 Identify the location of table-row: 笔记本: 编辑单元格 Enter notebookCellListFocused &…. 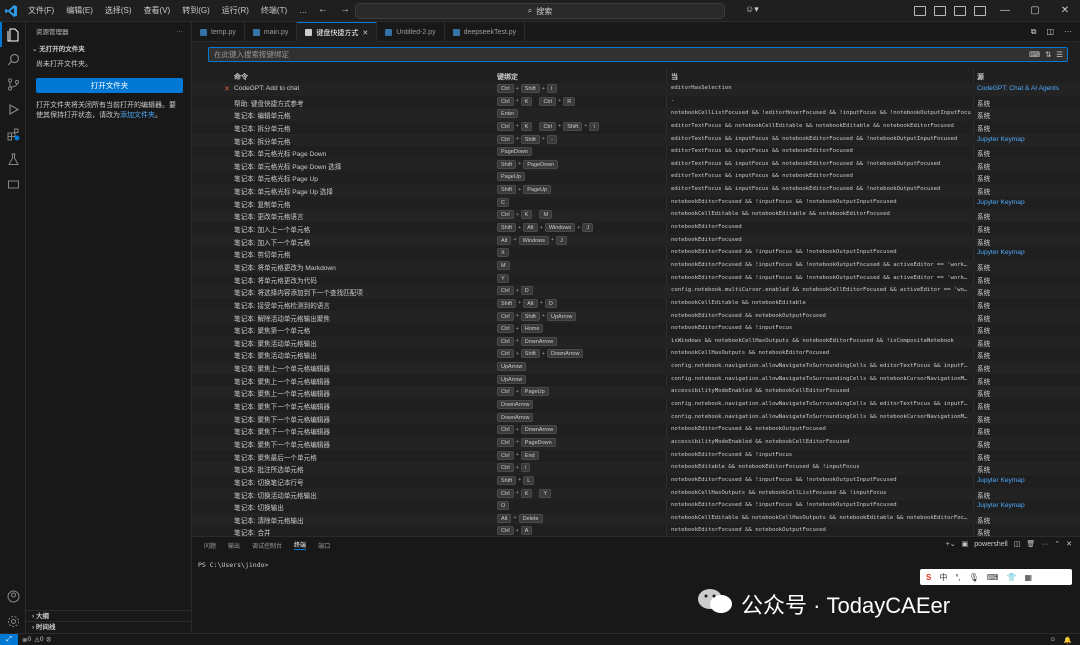
(636, 114).